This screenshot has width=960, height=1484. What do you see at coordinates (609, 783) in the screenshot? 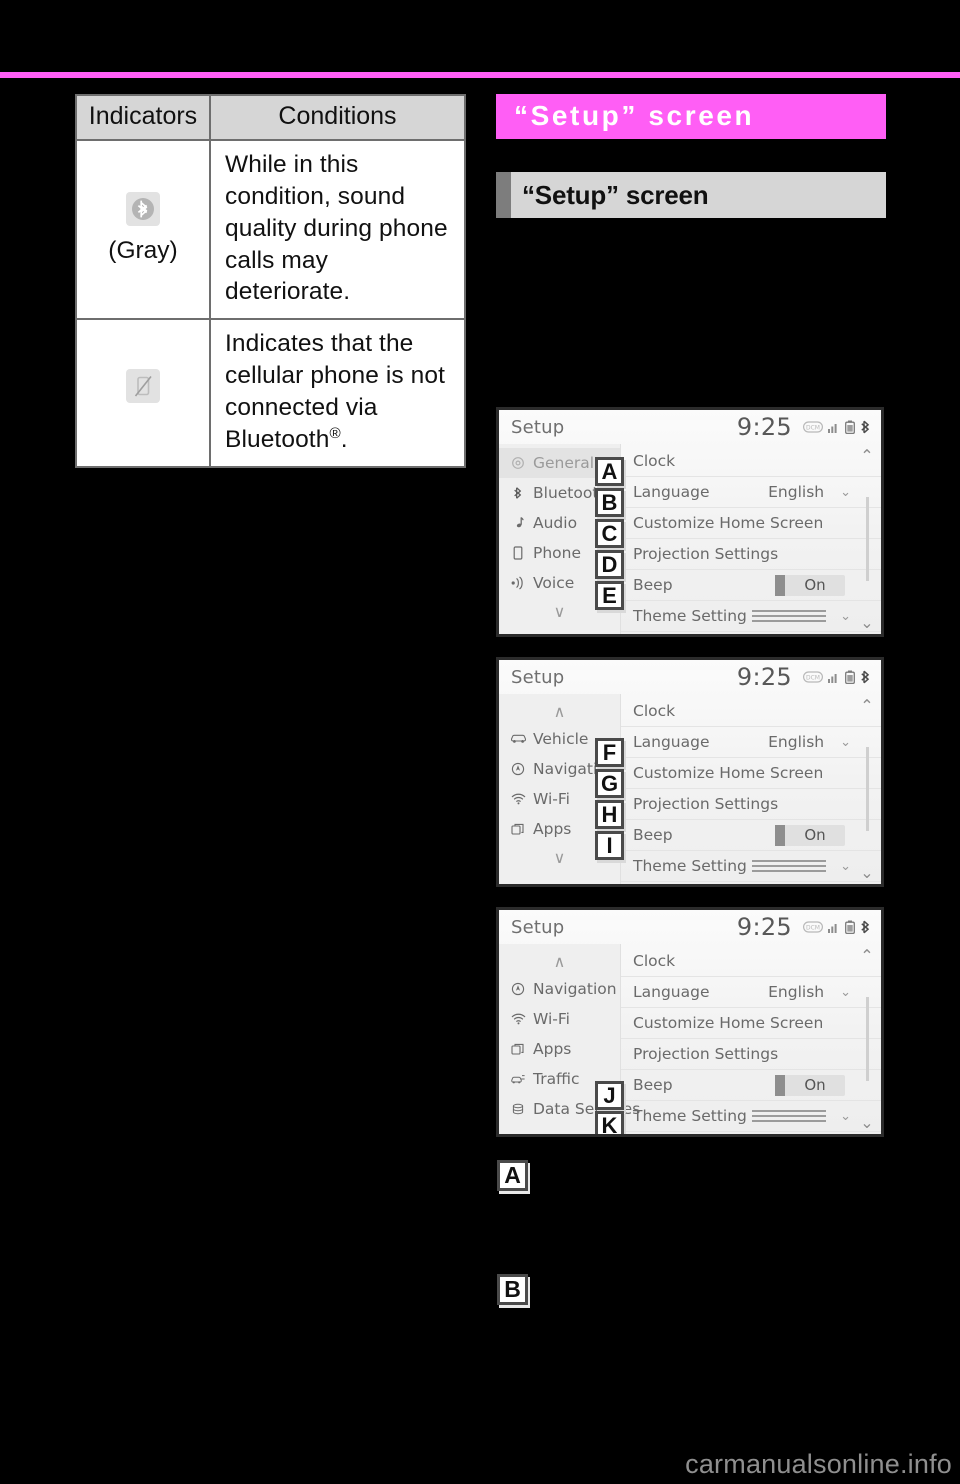
I see `callout-g: G` at bounding box center [609, 783].